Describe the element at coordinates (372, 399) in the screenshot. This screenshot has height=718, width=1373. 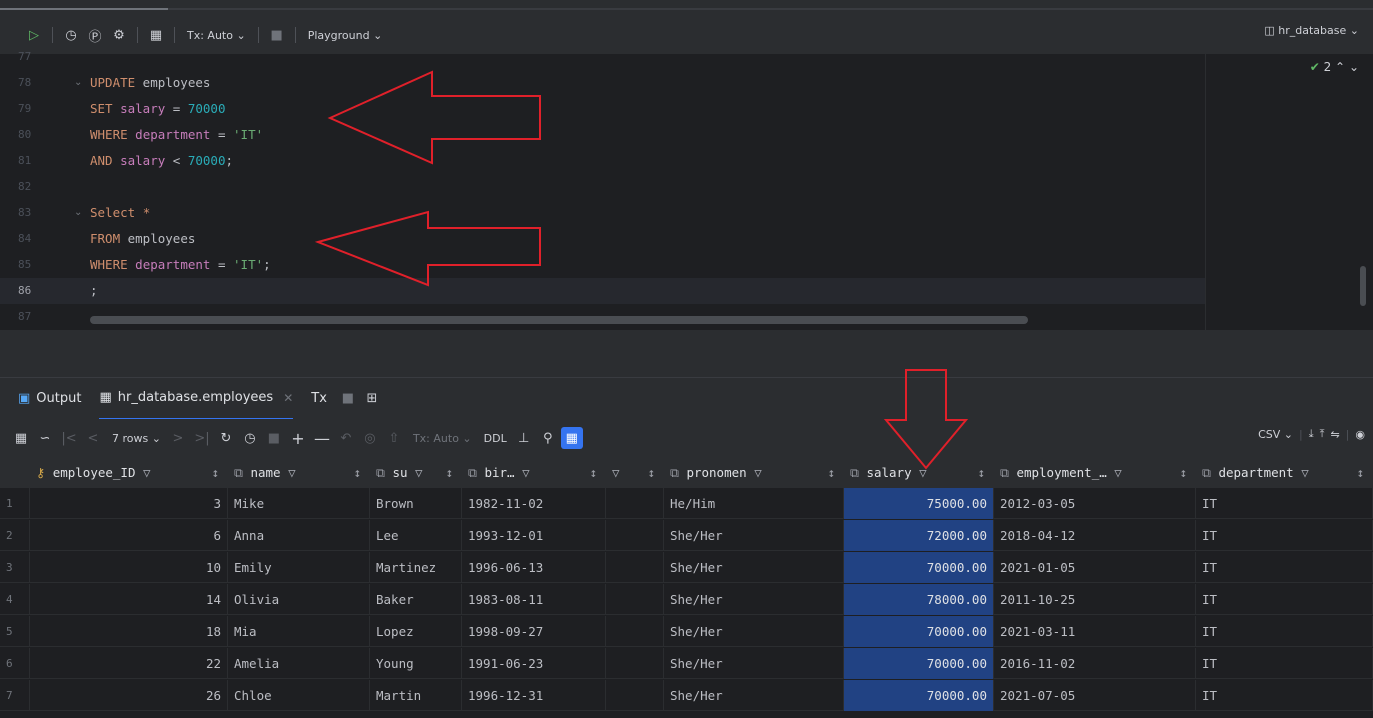
I see `layout-icon: ⊞` at that location.